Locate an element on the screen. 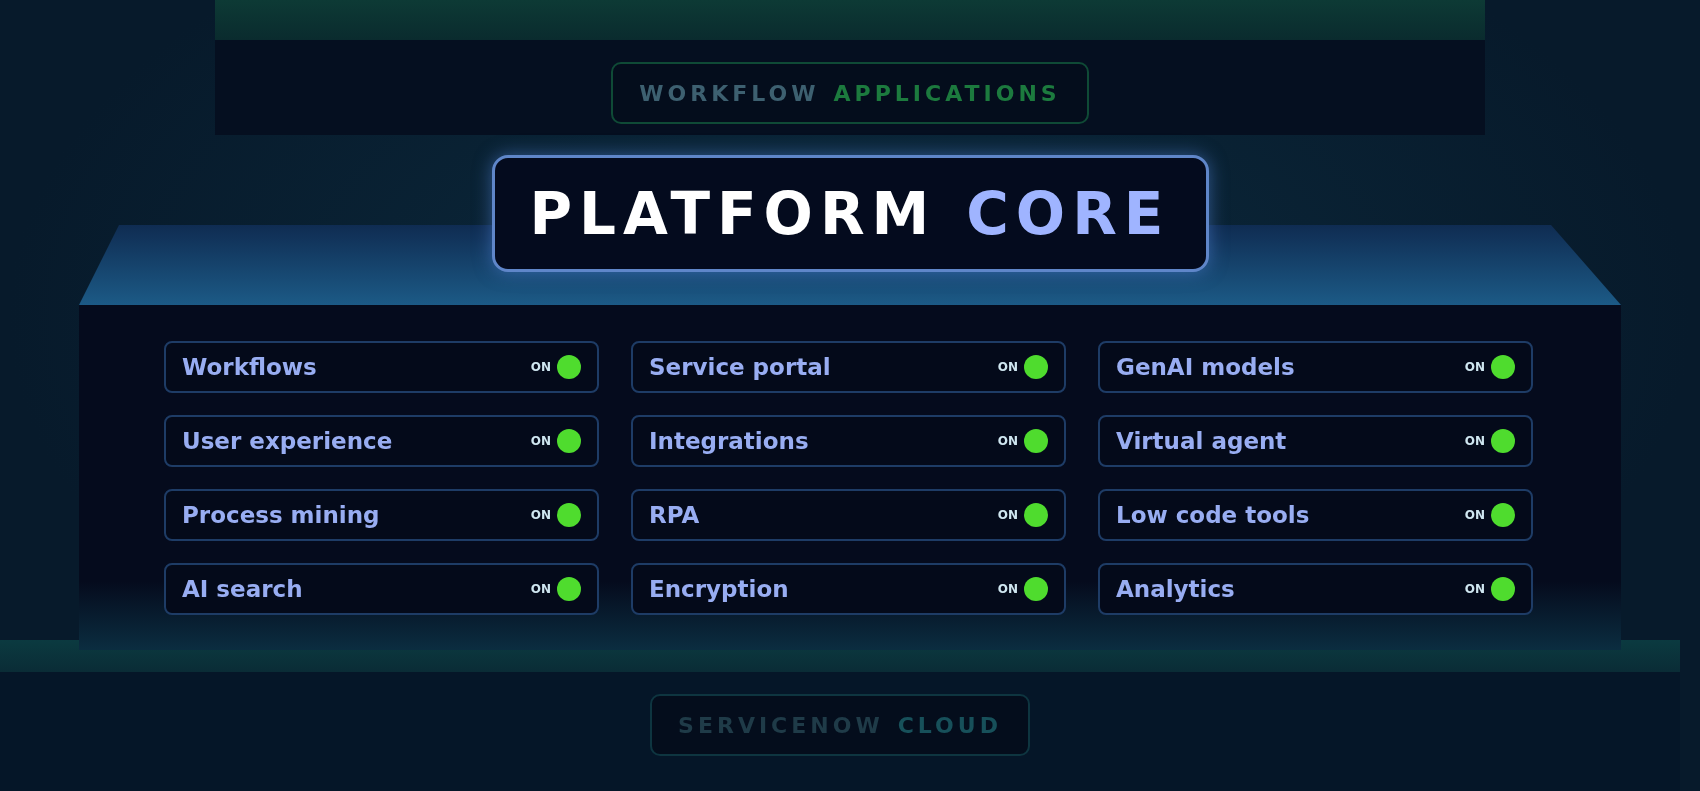 This screenshot has height=791, width=1700. tier-label-word: APPLICATIONS is located at coordinates (947, 93).